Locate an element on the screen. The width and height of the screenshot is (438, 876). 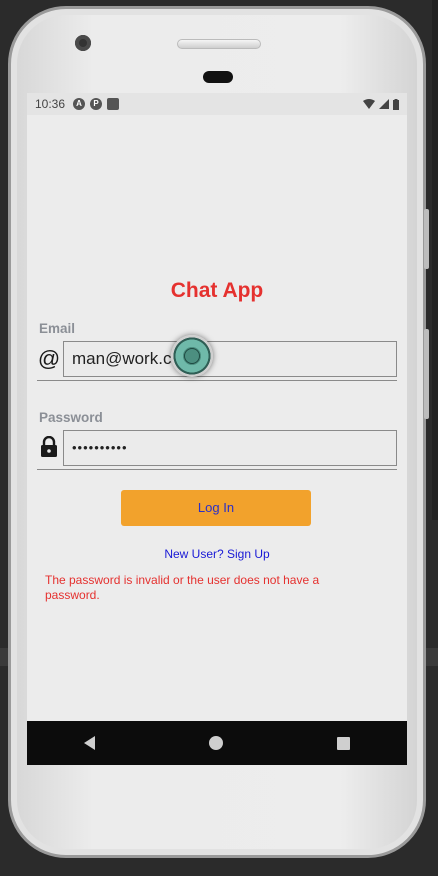
notification-icon: A is located at coordinates (79, 104).